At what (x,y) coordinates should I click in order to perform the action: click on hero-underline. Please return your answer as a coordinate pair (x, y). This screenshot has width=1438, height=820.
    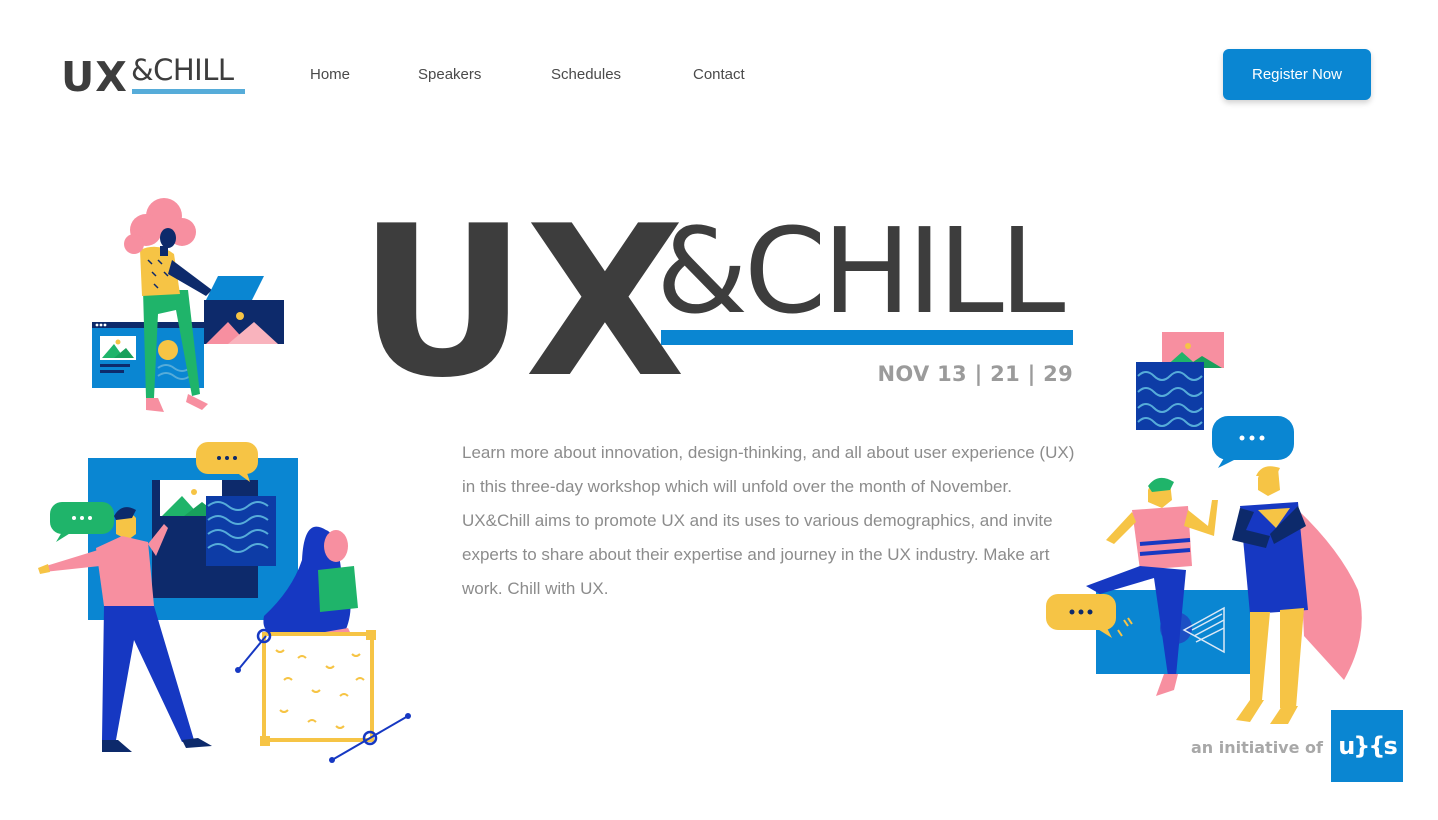
    Looking at the image, I should click on (867, 337).